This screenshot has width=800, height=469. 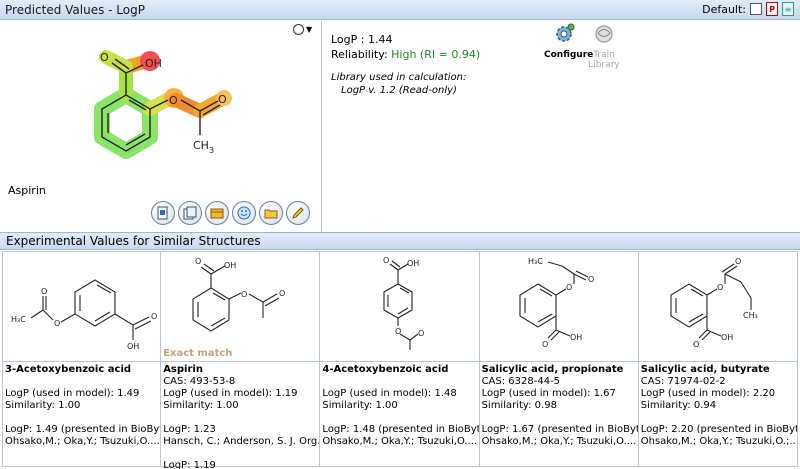 What do you see at coordinates (788, 9) in the screenshot?
I see `document-icon: ≡` at bounding box center [788, 9].